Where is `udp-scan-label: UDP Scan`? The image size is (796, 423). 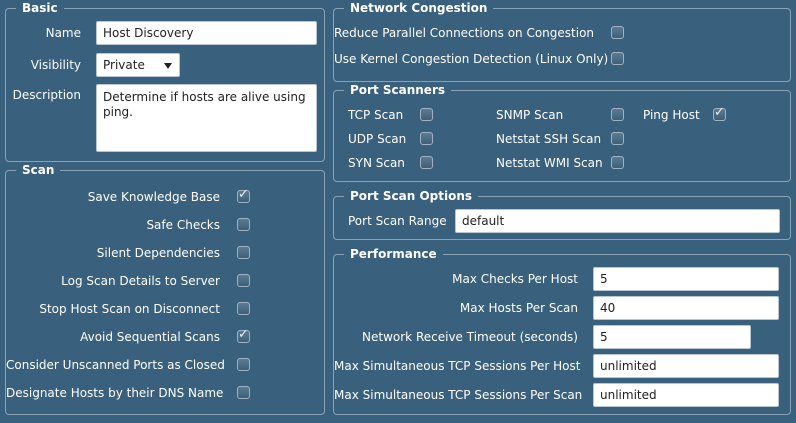 udp-scan-label: UDP Scan is located at coordinates (377, 139).